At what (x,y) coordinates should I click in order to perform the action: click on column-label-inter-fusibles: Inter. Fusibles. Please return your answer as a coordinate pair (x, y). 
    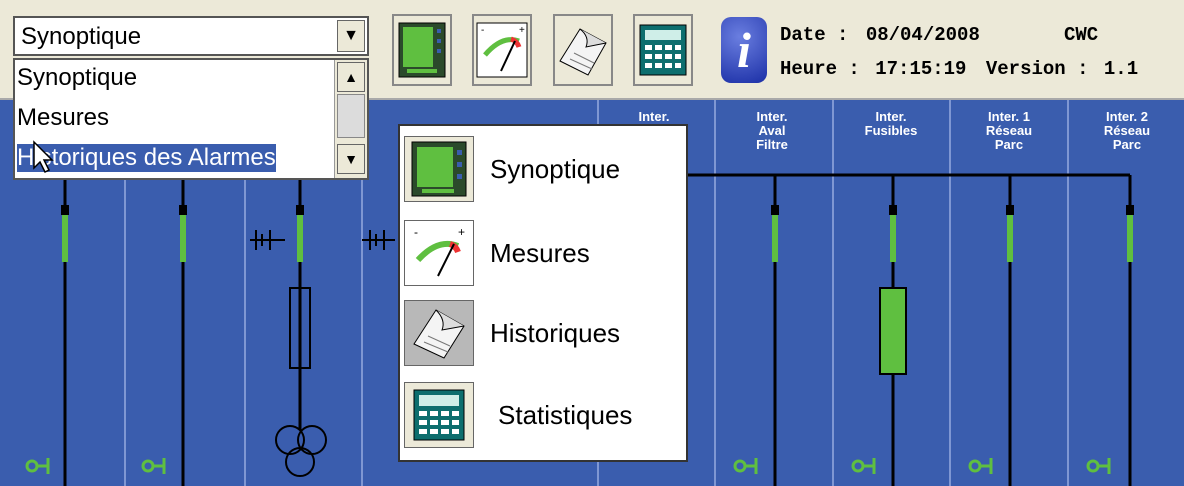
    Looking at the image, I should click on (891, 123).